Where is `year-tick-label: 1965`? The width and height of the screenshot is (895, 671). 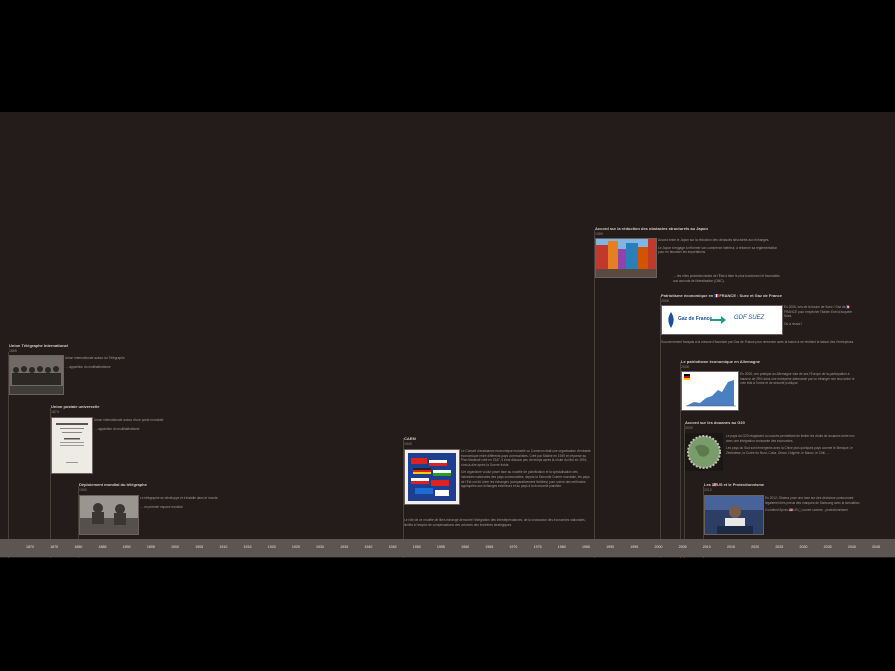 year-tick-label: 1965 is located at coordinates (489, 547).